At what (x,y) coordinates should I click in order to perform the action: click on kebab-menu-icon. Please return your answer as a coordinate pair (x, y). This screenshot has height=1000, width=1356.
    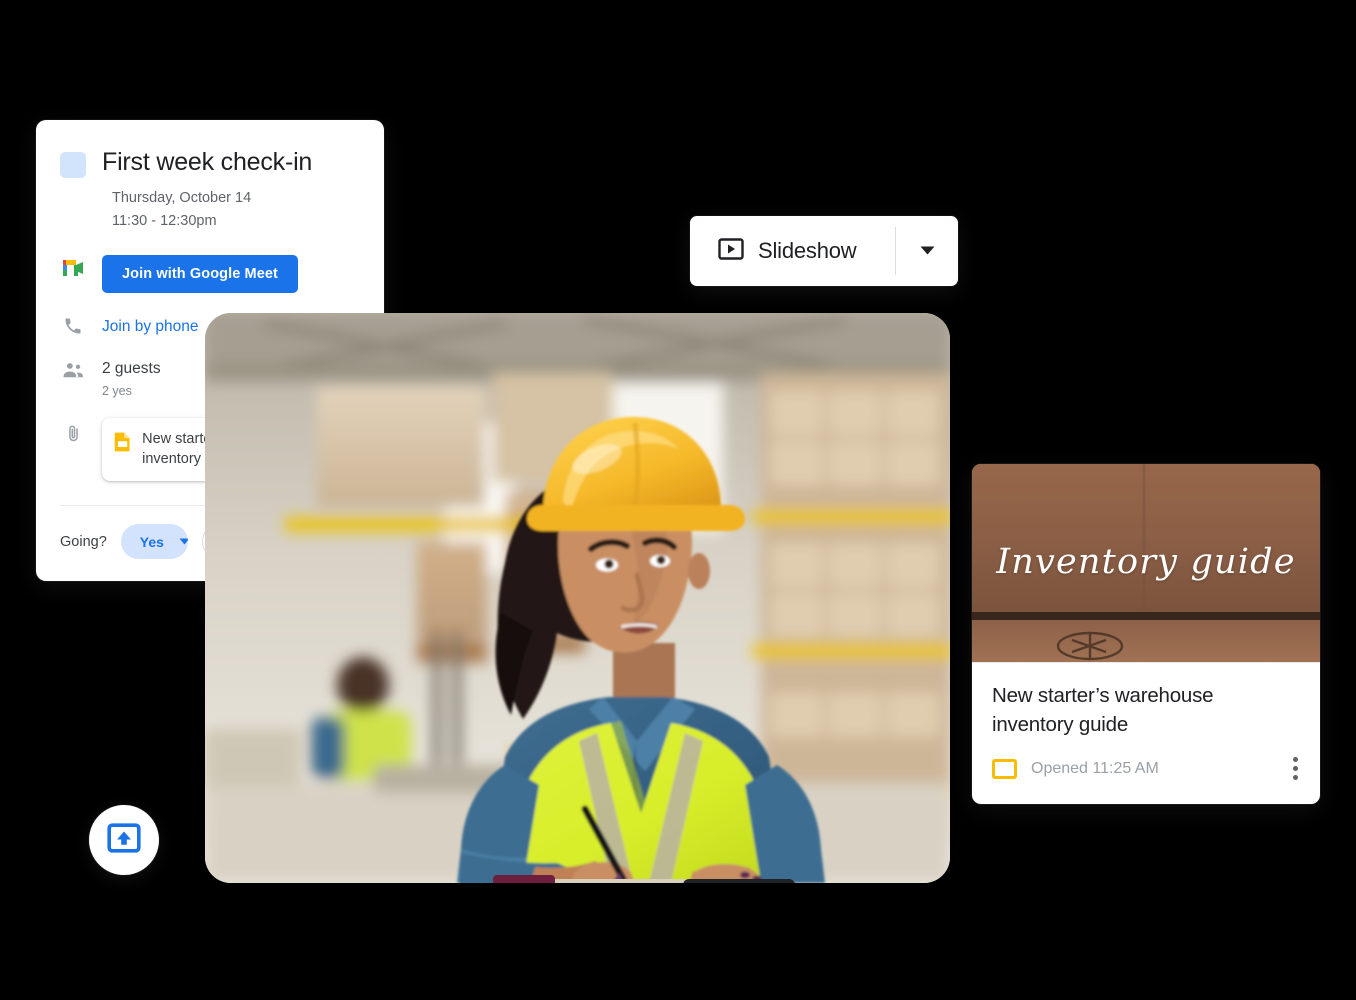
    Looking at the image, I should click on (1295, 768).